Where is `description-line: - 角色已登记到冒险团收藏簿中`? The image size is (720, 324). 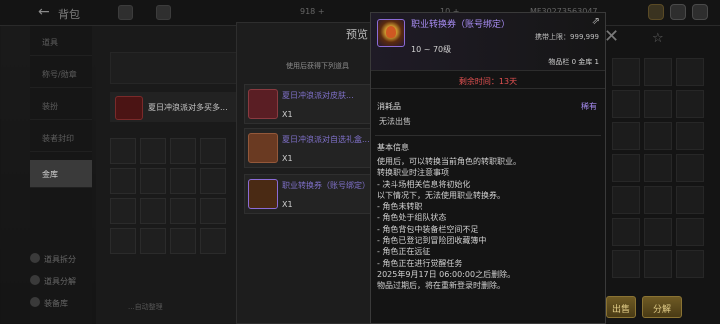 description-line: - 角色已登记到冒险团收藏簿中 is located at coordinates (432, 241).